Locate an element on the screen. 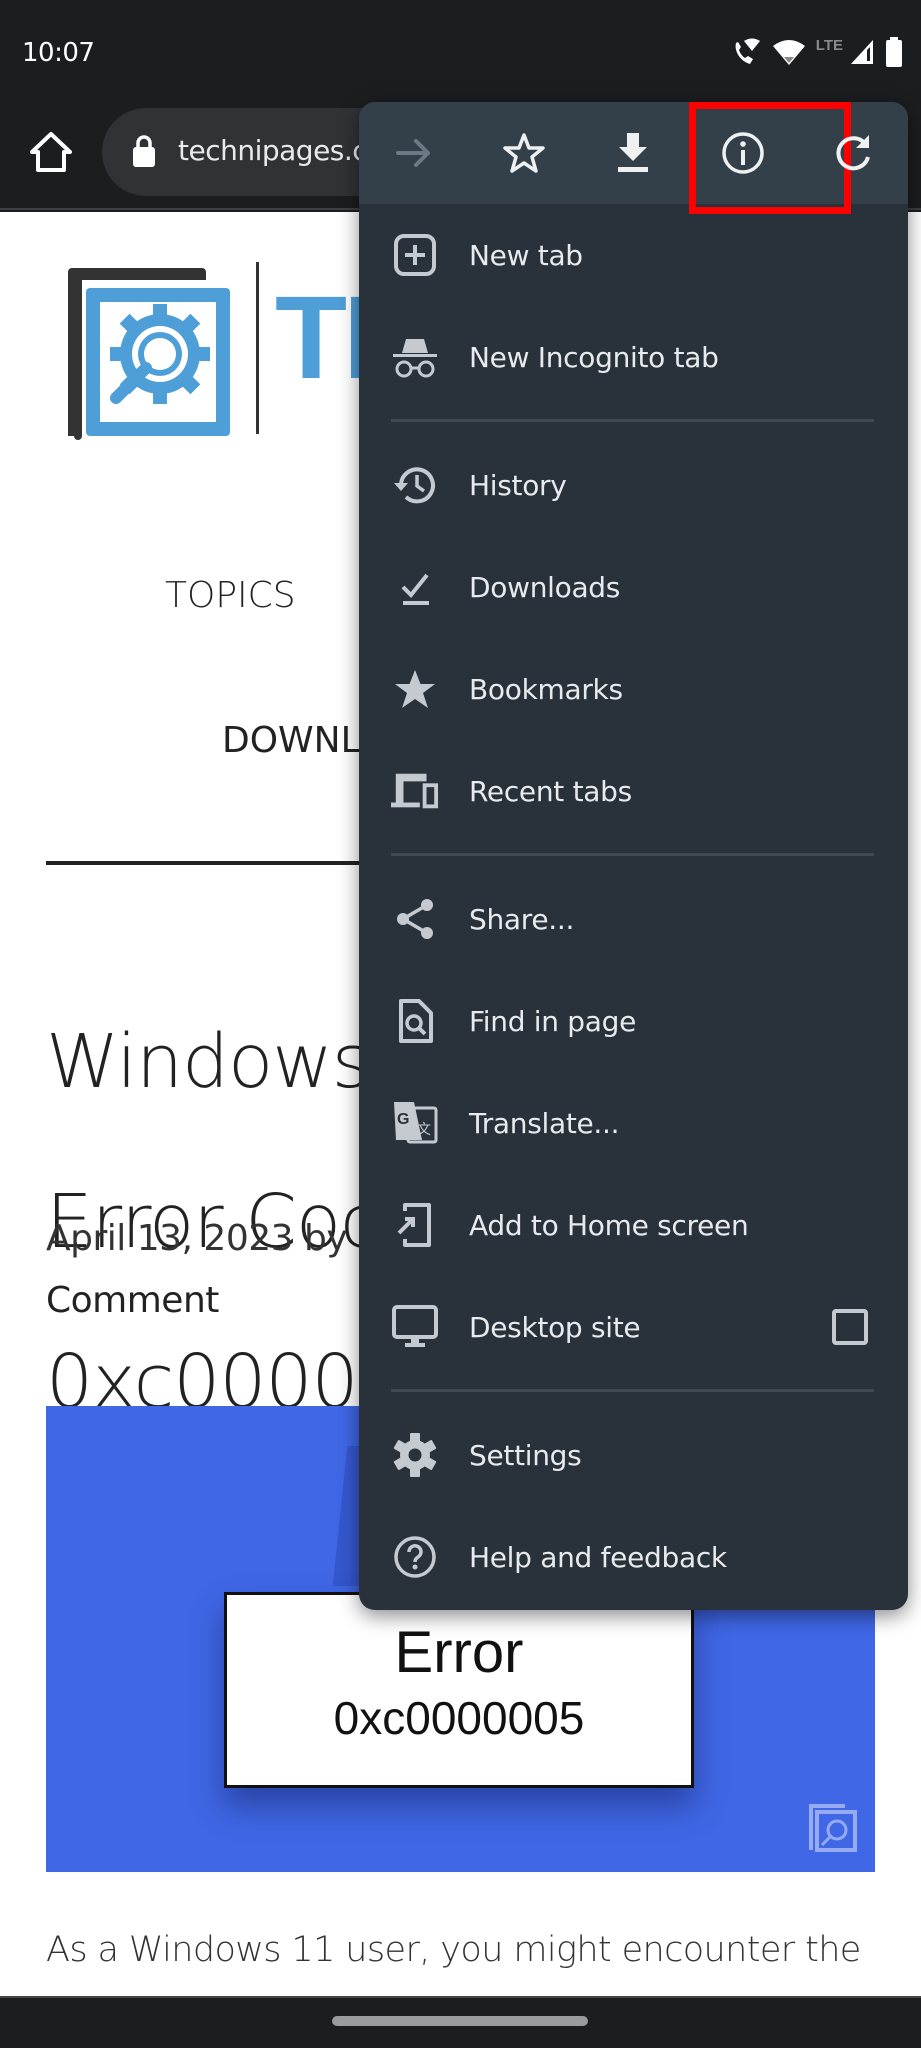 The image size is (921, 2048). watermark-logo-icon is located at coordinates (833, 1828).